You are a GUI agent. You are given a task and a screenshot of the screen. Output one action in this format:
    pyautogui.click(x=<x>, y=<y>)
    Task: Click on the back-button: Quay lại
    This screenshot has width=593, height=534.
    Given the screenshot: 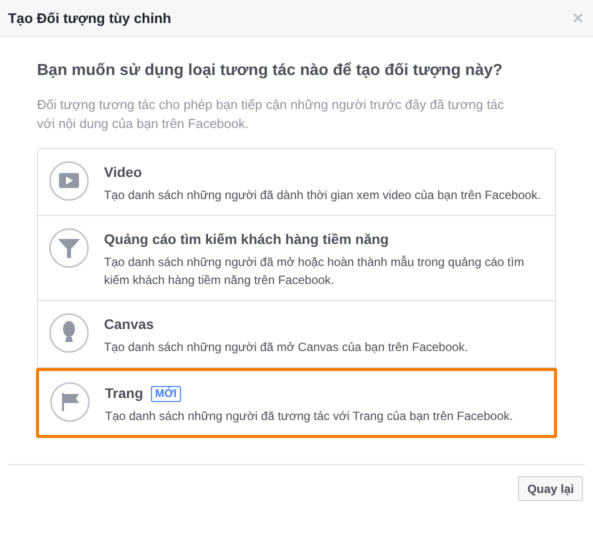 What is the action you would take?
    pyautogui.click(x=550, y=488)
    